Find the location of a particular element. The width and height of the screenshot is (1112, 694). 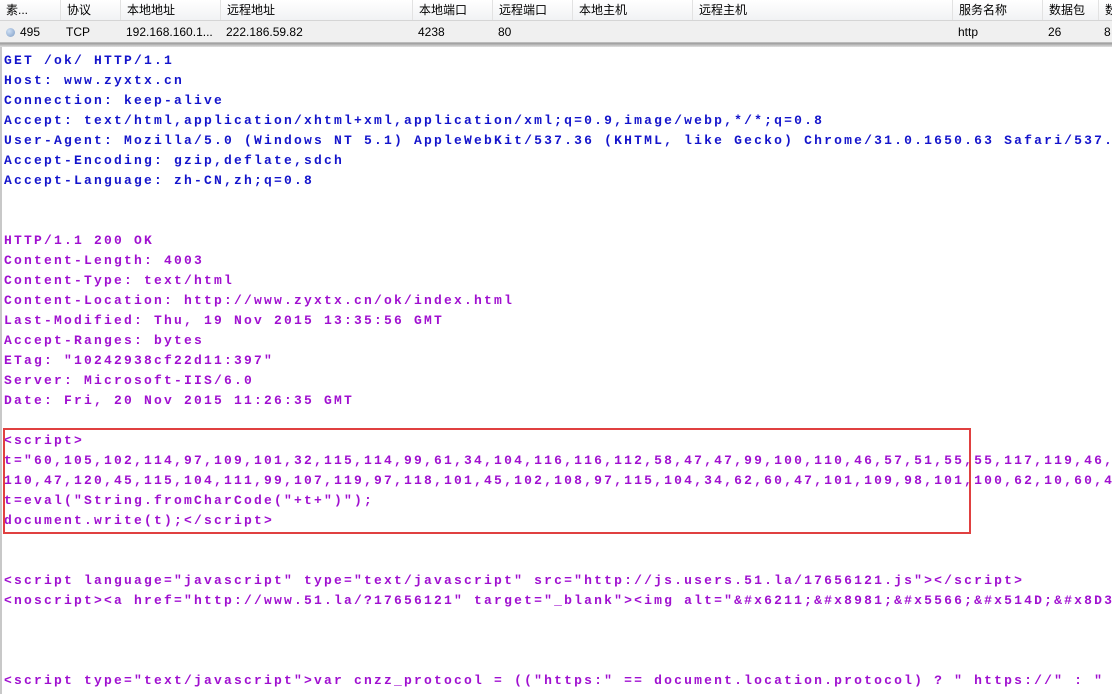

row-protocol: TCP is located at coordinates (78, 32).